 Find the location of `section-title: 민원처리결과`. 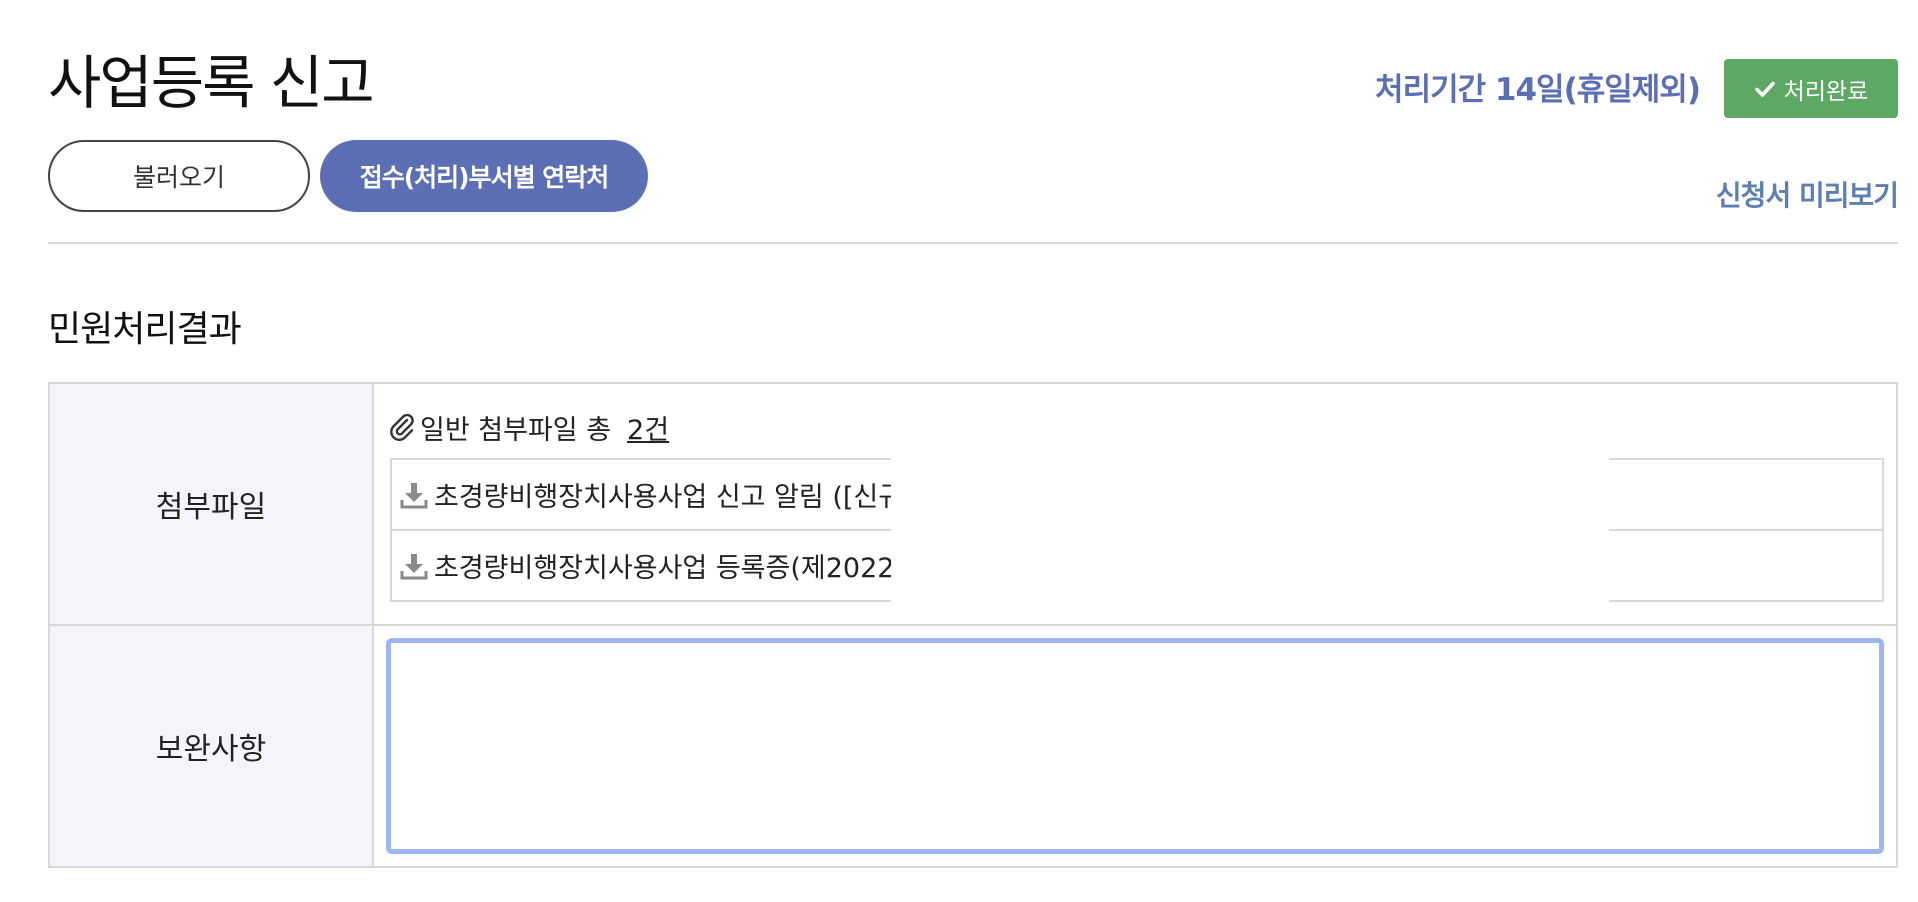

section-title: 민원처리결과 is located at coordinates (145, 329).